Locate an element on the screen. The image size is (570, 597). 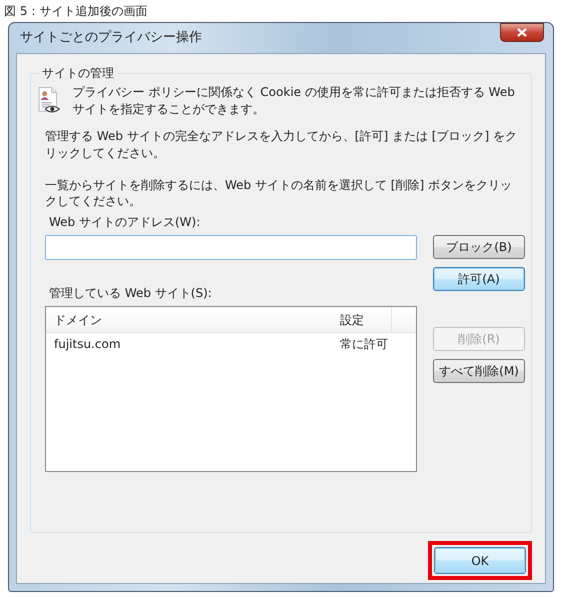
dialog-button: ブロック(B) is located at coordinates (479, 247).